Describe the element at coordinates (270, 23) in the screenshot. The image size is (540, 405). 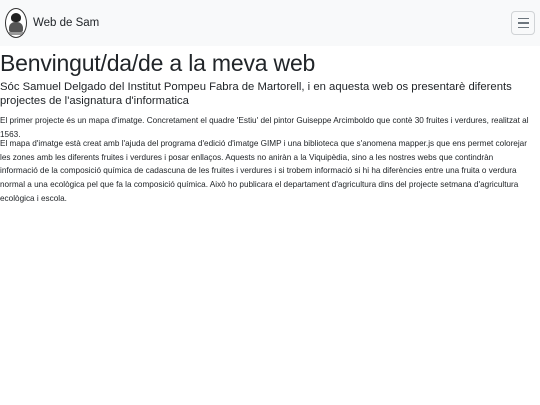
I see `navbar: Web de Sam` at that location.